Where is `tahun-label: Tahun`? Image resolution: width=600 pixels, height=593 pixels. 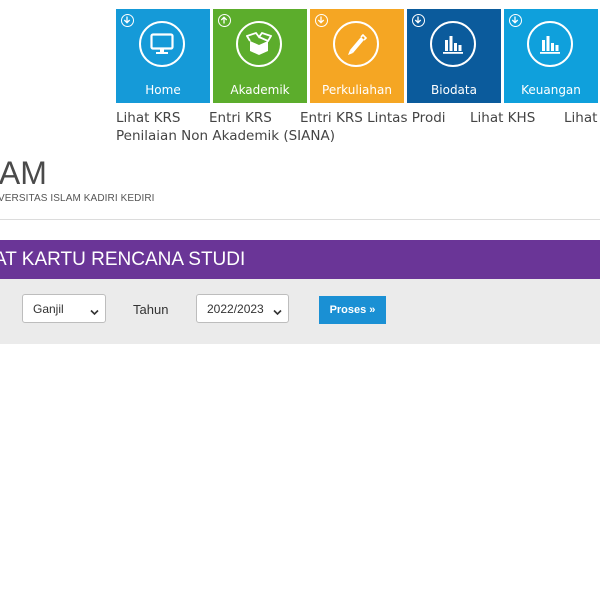
tahun-label: Tahun is located at coordinates (151, 309).